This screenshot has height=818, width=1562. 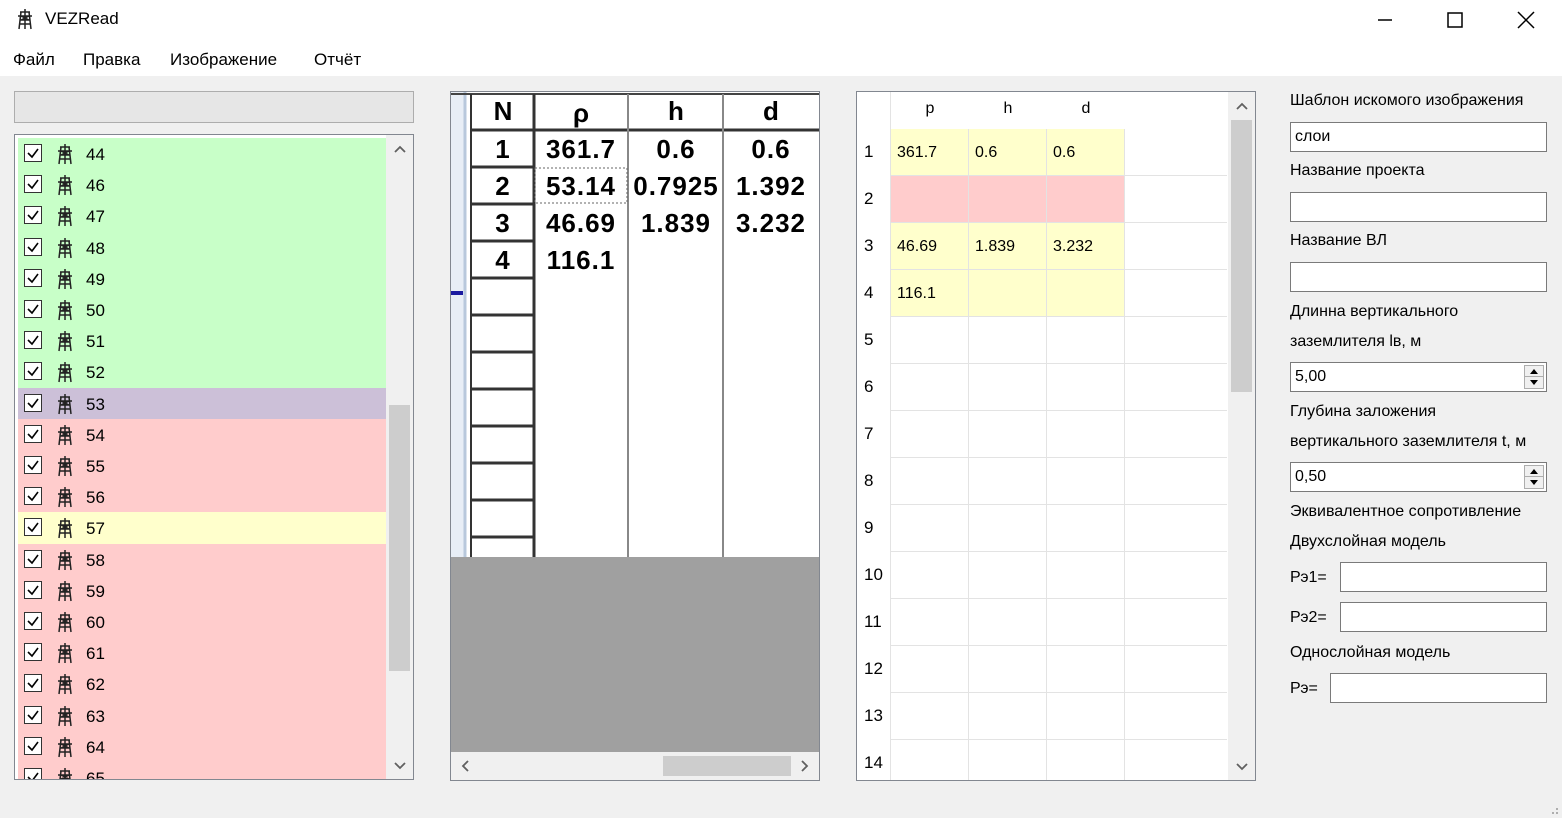 What do you see at coordinates (1241, 436) in the screenshot?
I see `grid-scrollbar` at bounding box center [1241, 436].